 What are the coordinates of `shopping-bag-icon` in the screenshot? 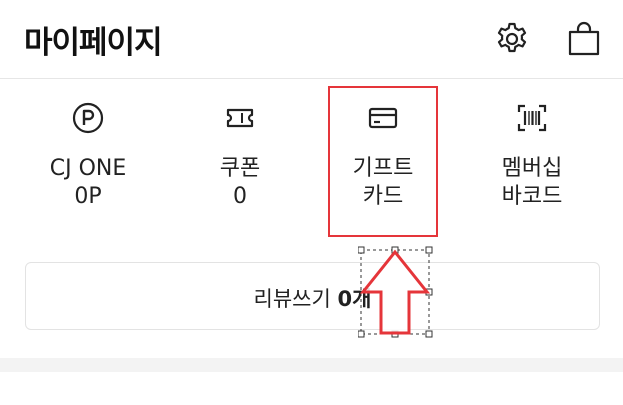 It's located at (584, 39).